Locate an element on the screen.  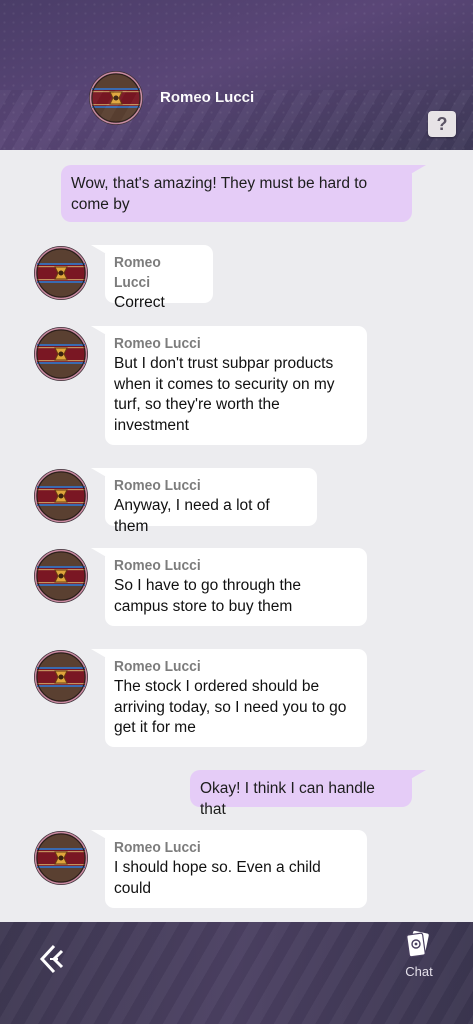
chat-tab: Chat is located at coordinates (419, 960).